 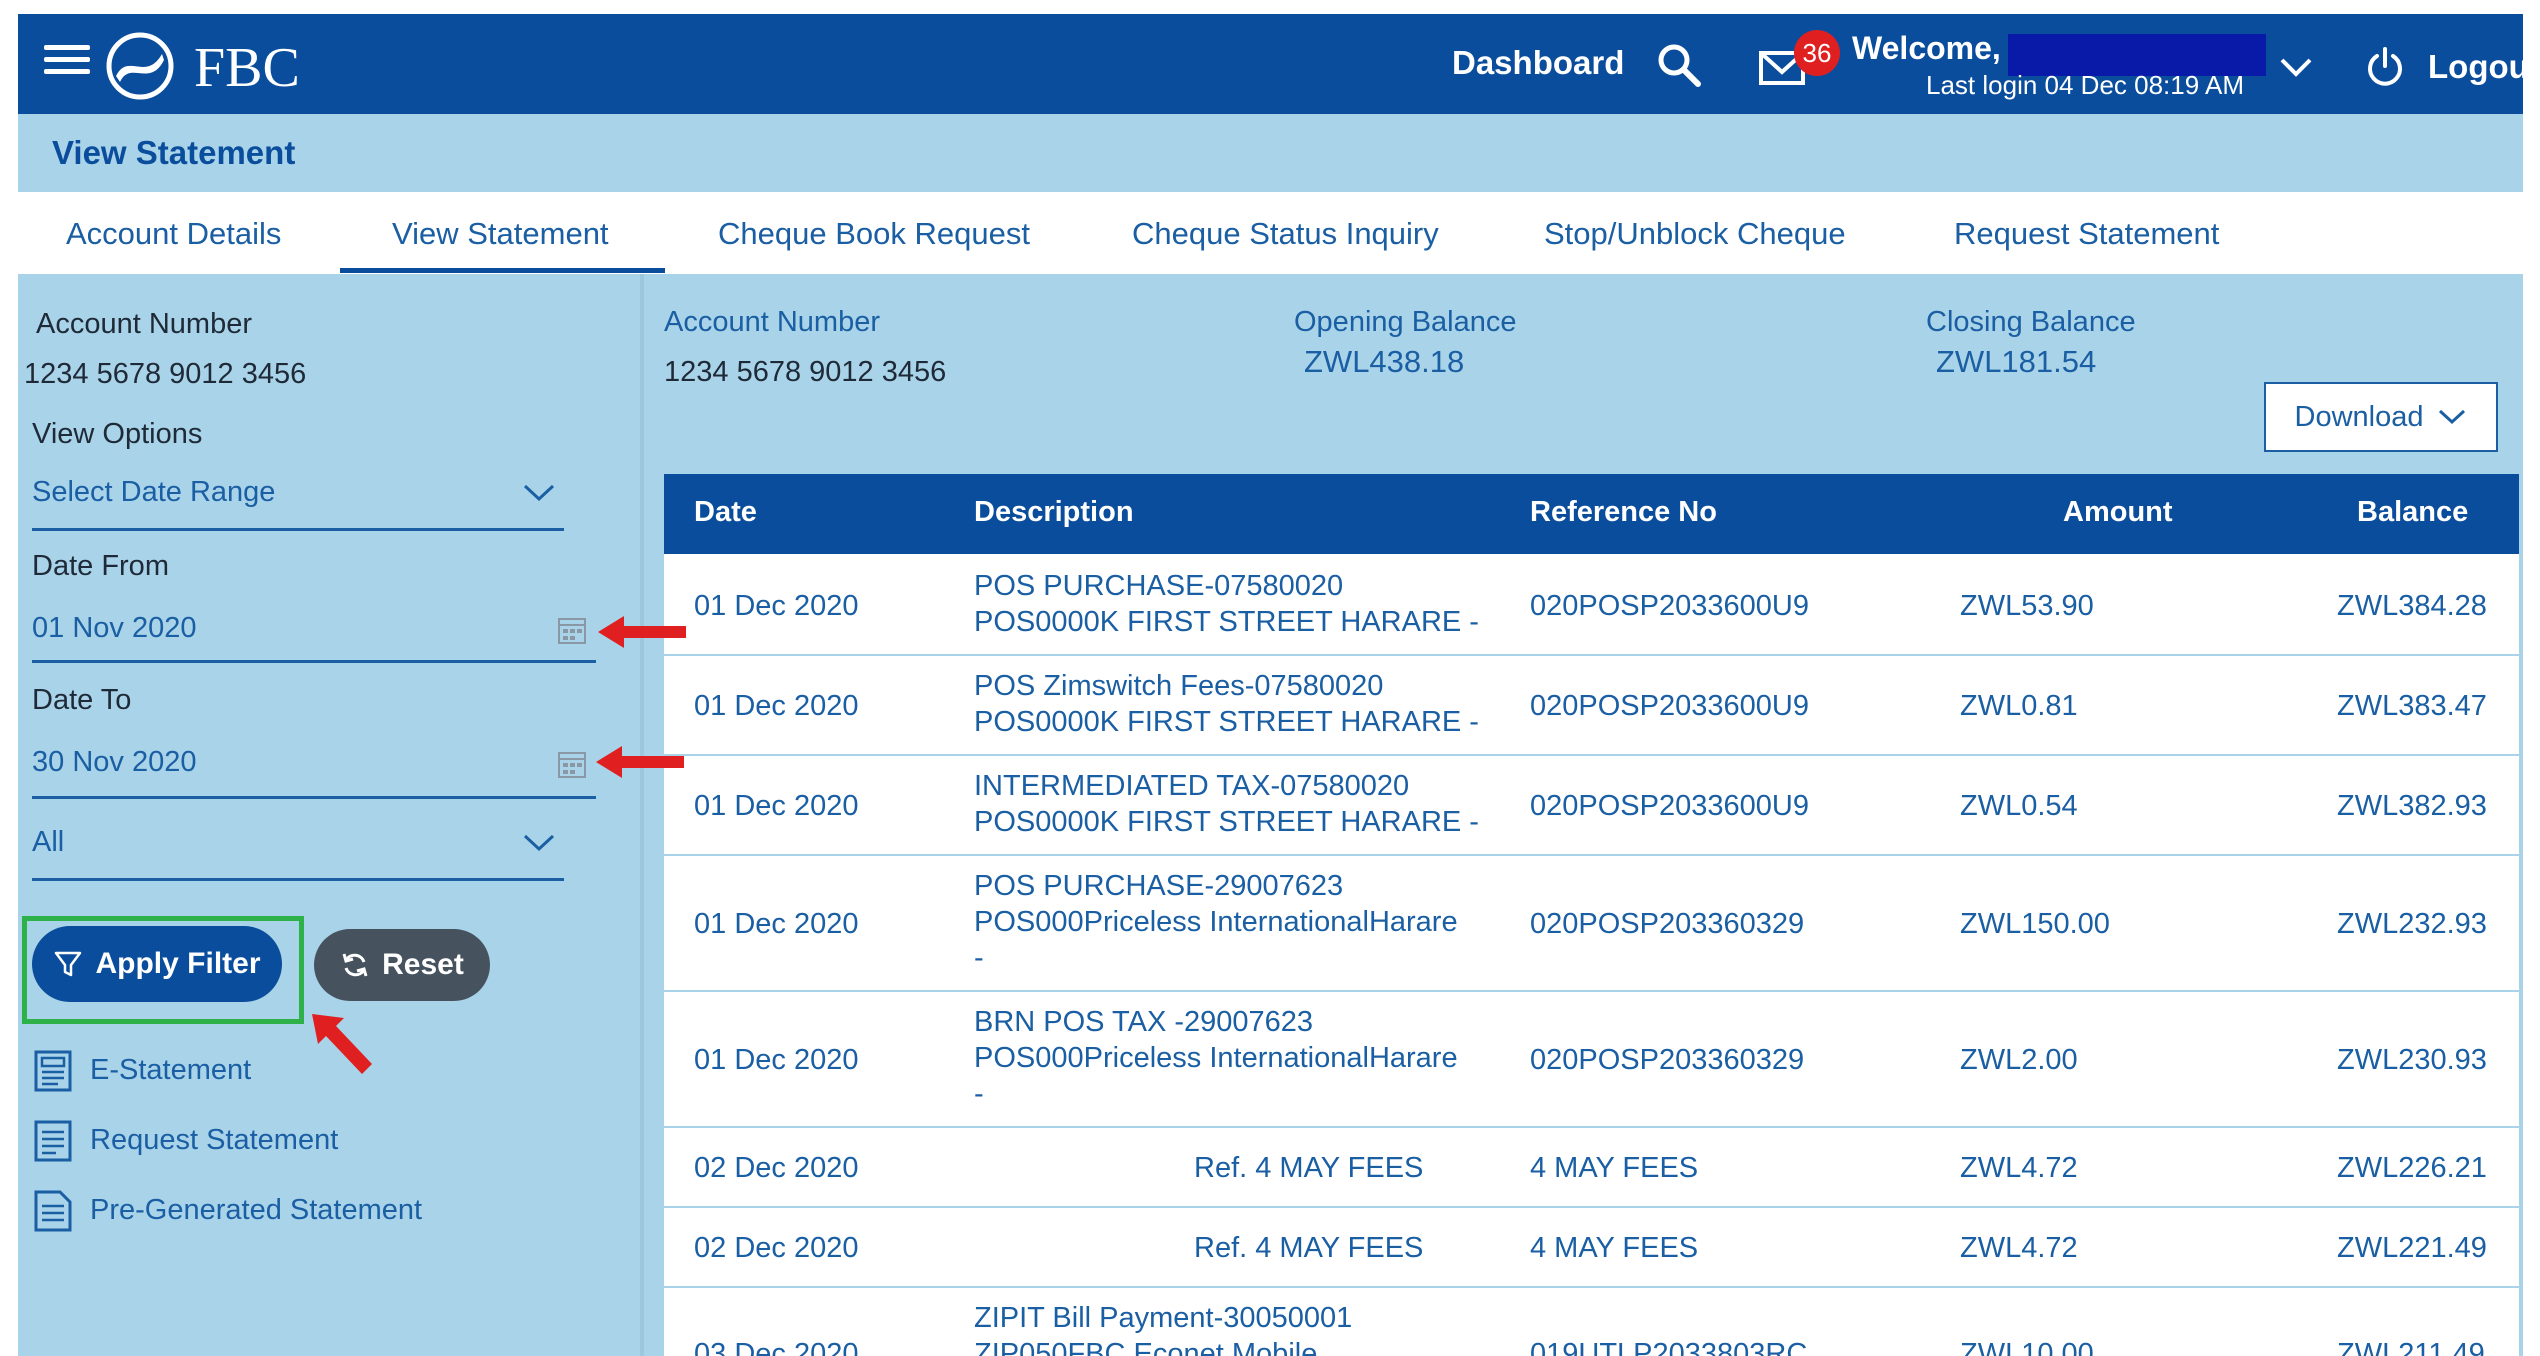 What do you see at coordinates (1405, 322) in the screenshot?
I see `opening-balance-label: Opening Balance` at bounding box center [1405, 322].